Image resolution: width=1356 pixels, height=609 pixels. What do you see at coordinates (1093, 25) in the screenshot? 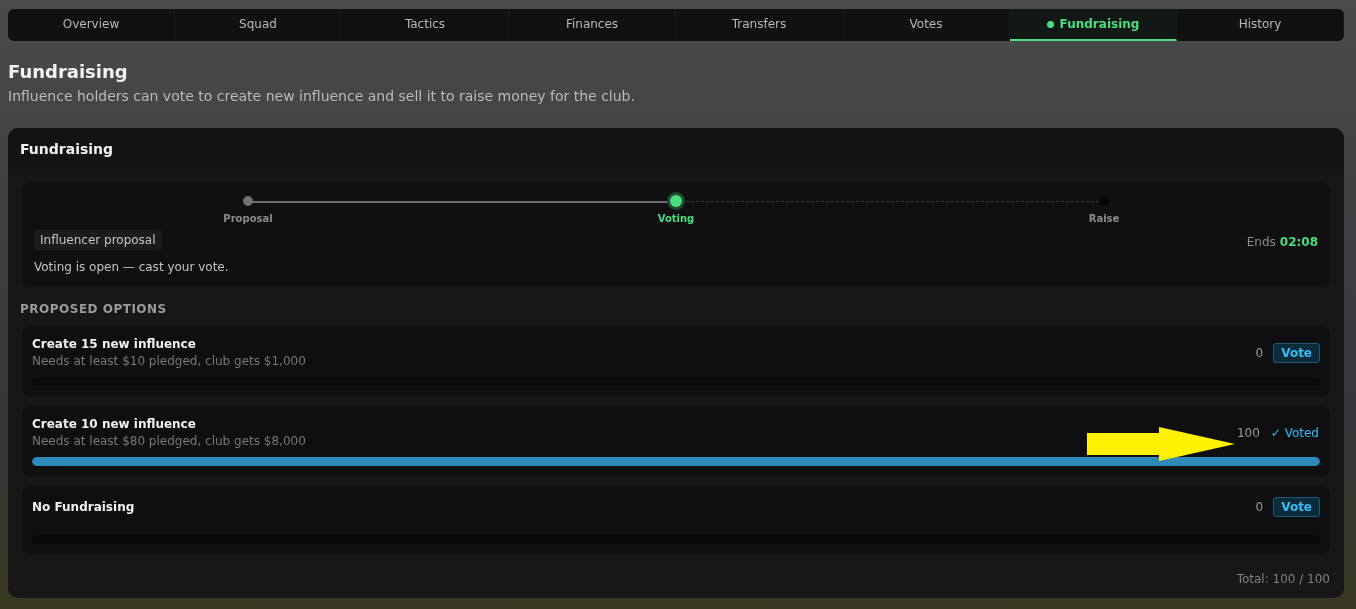
I see `tab: Fundraising` at bounding box center [1093, 25].